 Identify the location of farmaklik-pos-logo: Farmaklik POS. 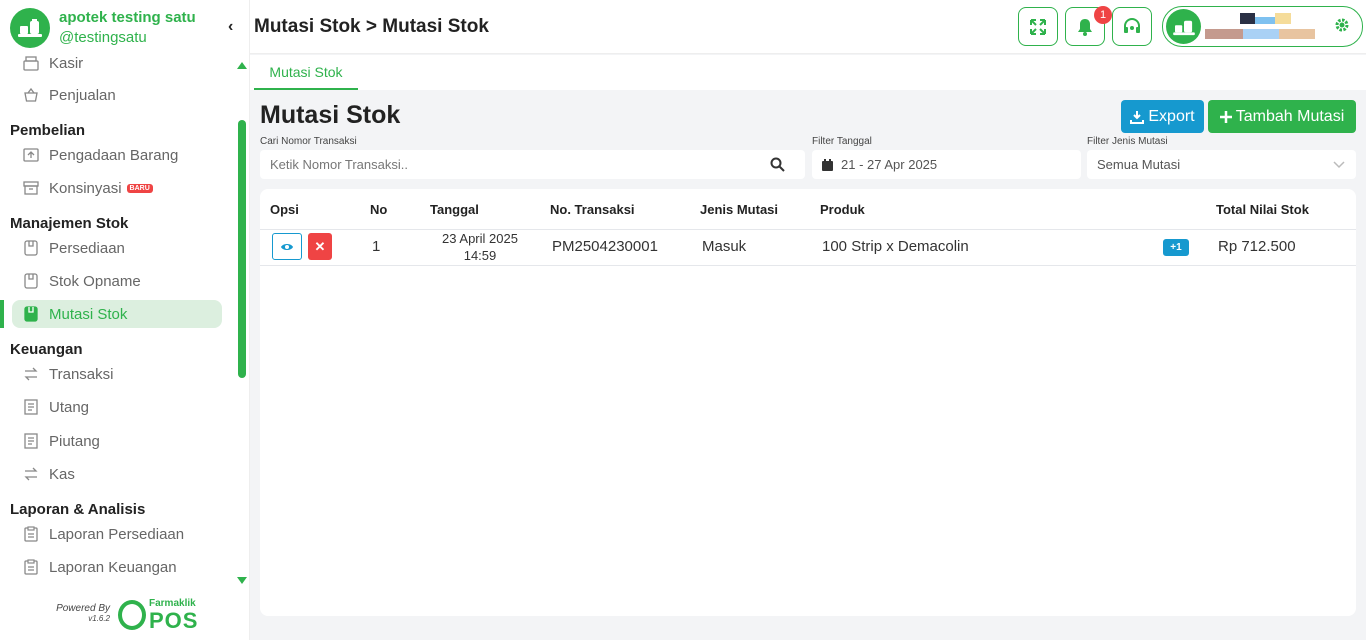
(158, 615).